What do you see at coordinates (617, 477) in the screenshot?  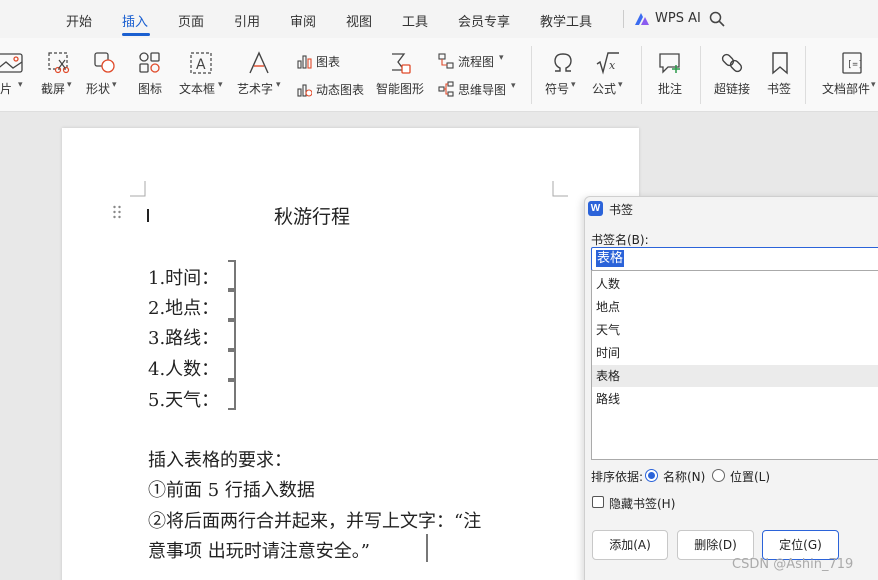 I see `sort-by-label: 排序依据:` at bounding box center [617, 477].